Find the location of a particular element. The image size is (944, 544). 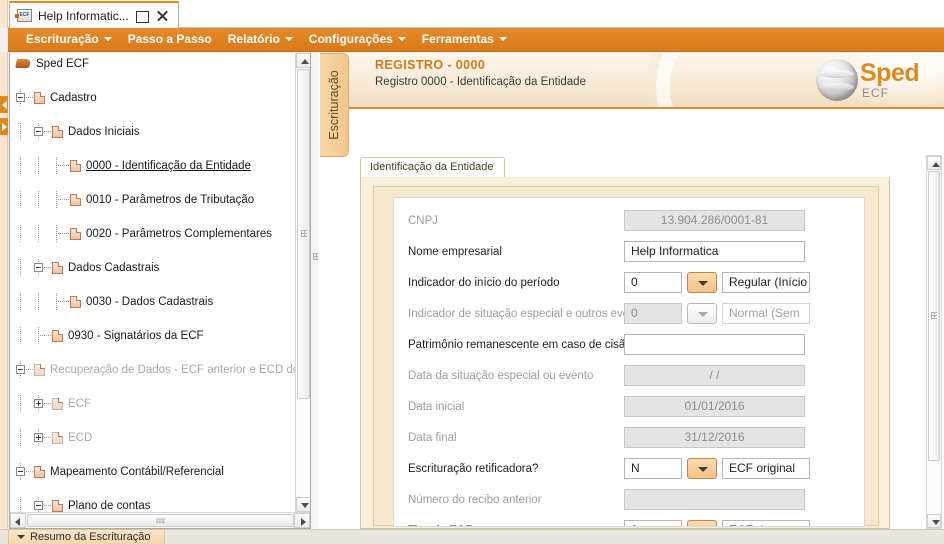

tree-item: Mapeamento Contábil/Referencial is located at coordinates (153, 471).